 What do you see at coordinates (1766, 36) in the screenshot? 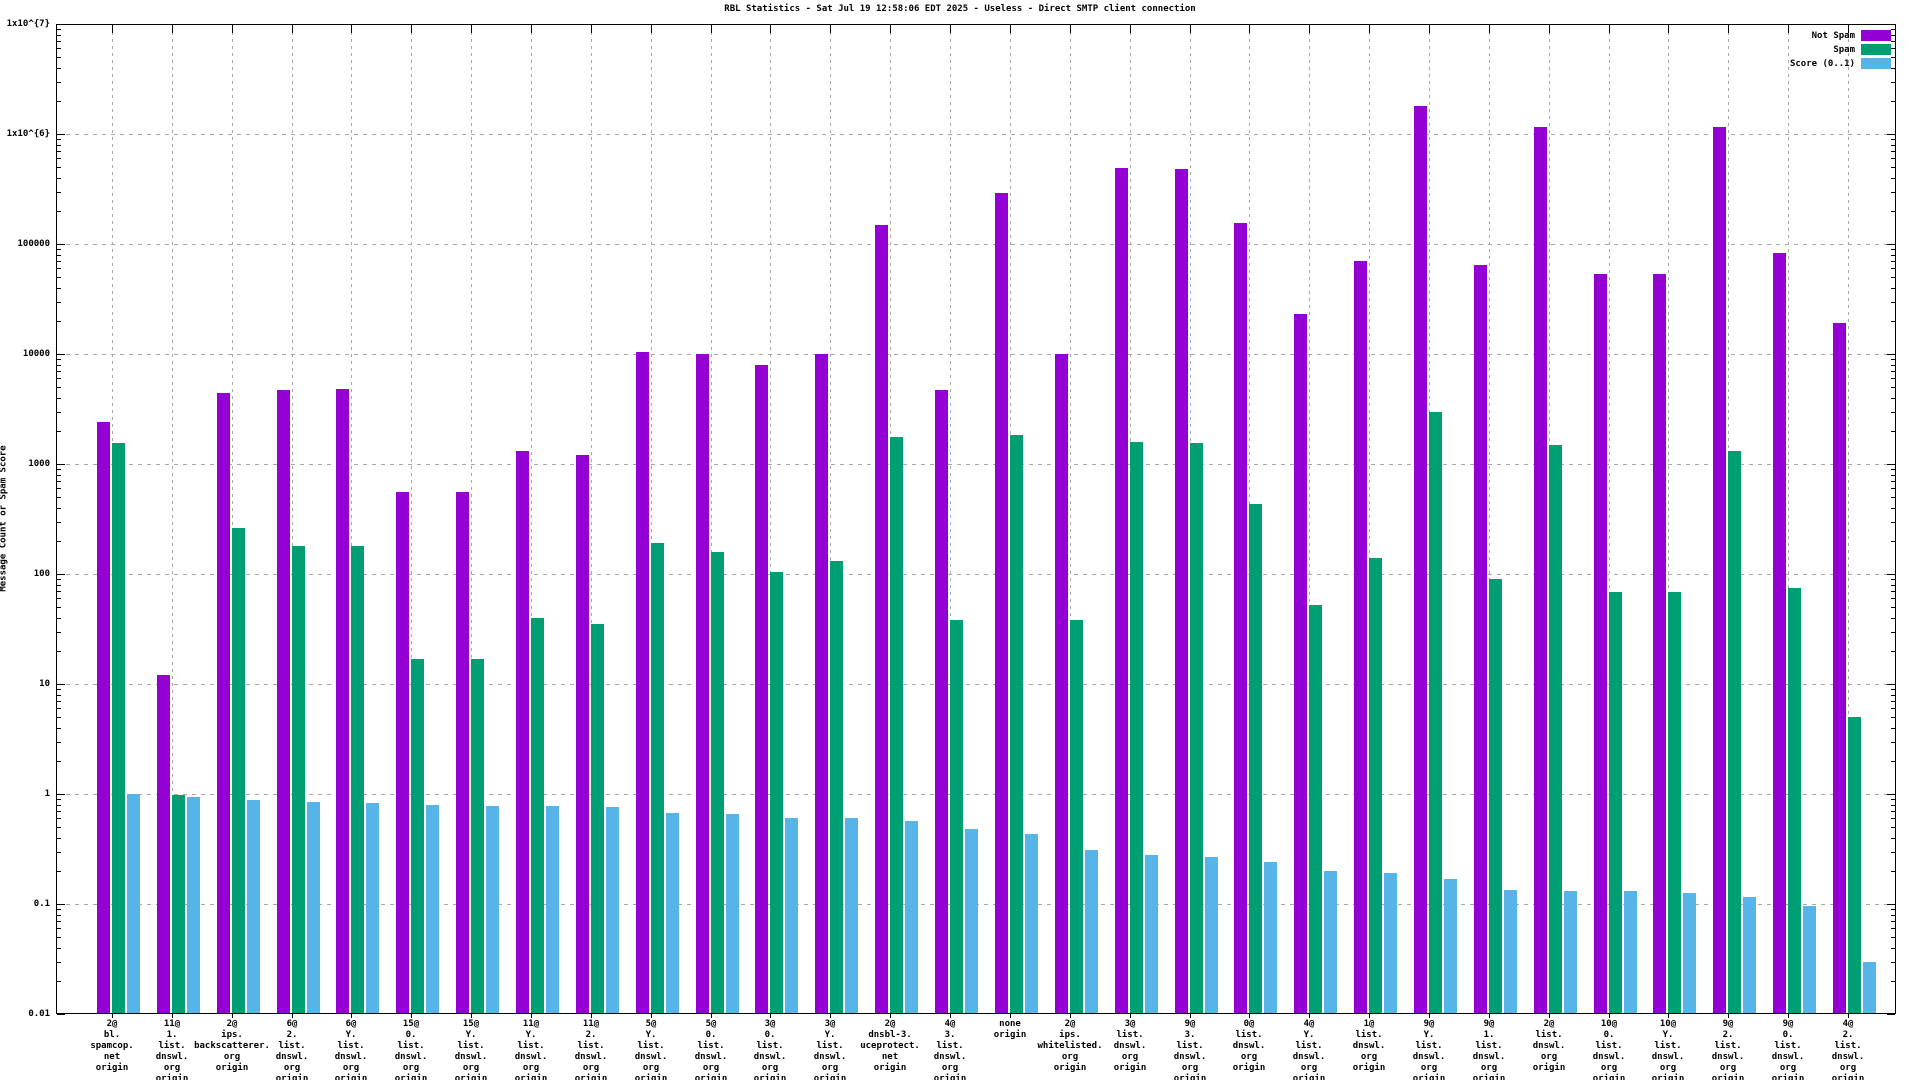
I see `legend-item: Not Spam` at bounding box center [1766, 36].